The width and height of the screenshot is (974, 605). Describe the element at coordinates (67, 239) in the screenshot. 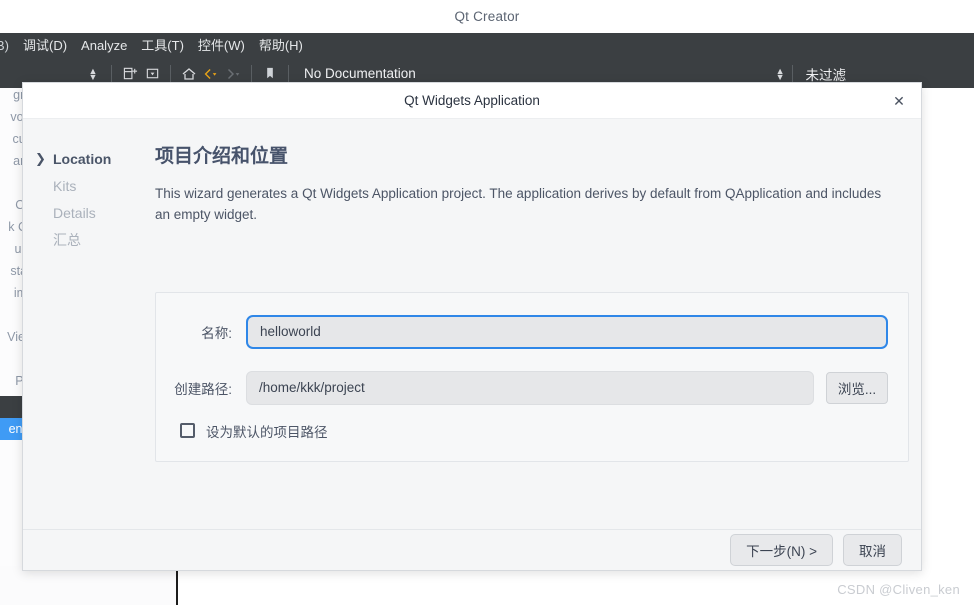

I see `sidebar-item-label: 汇总` at that location.